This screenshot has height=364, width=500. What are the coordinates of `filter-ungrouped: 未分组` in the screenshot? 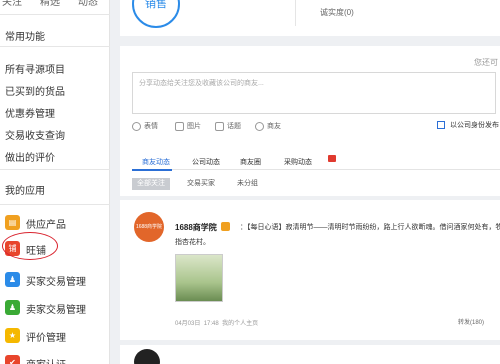 It's located at (247, 184).